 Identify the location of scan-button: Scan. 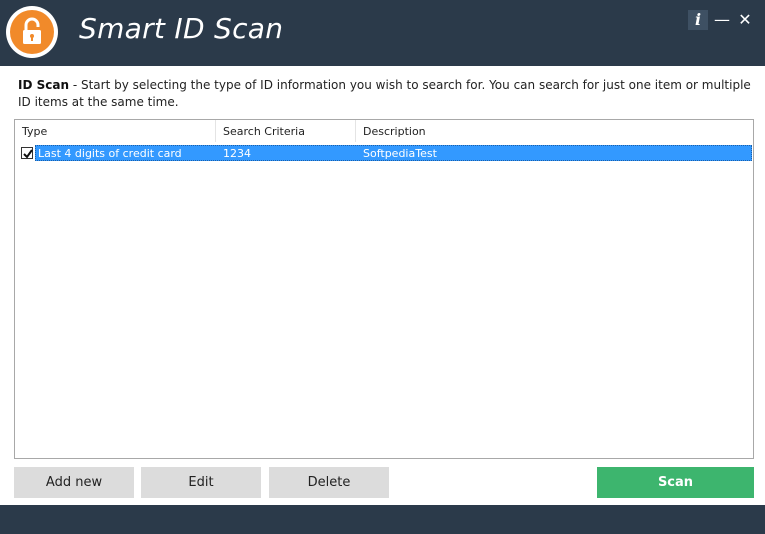
(675, 482).